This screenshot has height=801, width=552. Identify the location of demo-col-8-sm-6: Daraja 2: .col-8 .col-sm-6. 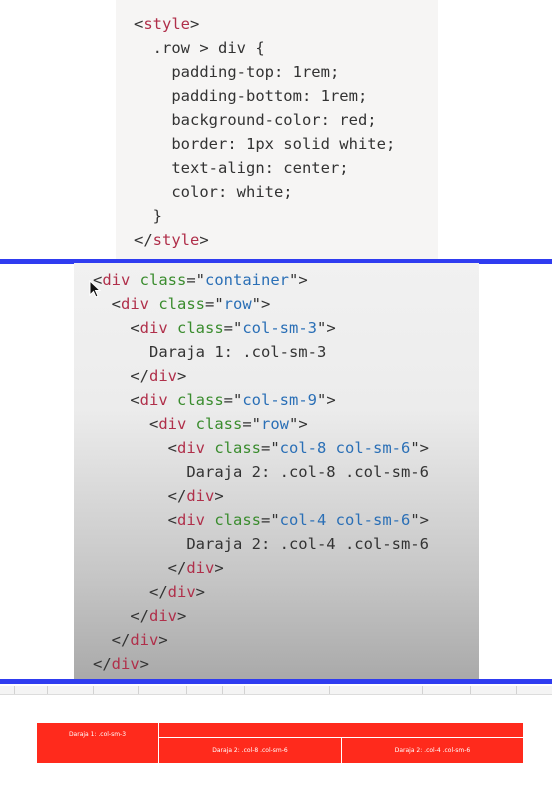
(250, 750).